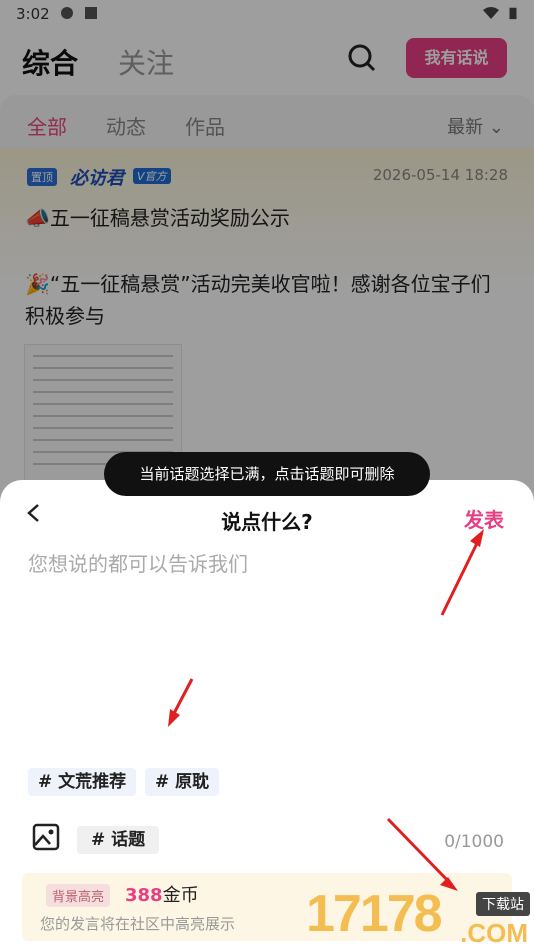  Describe the element at coordinates (46, 837) in the screenshot. I see `image-icon` at that location.